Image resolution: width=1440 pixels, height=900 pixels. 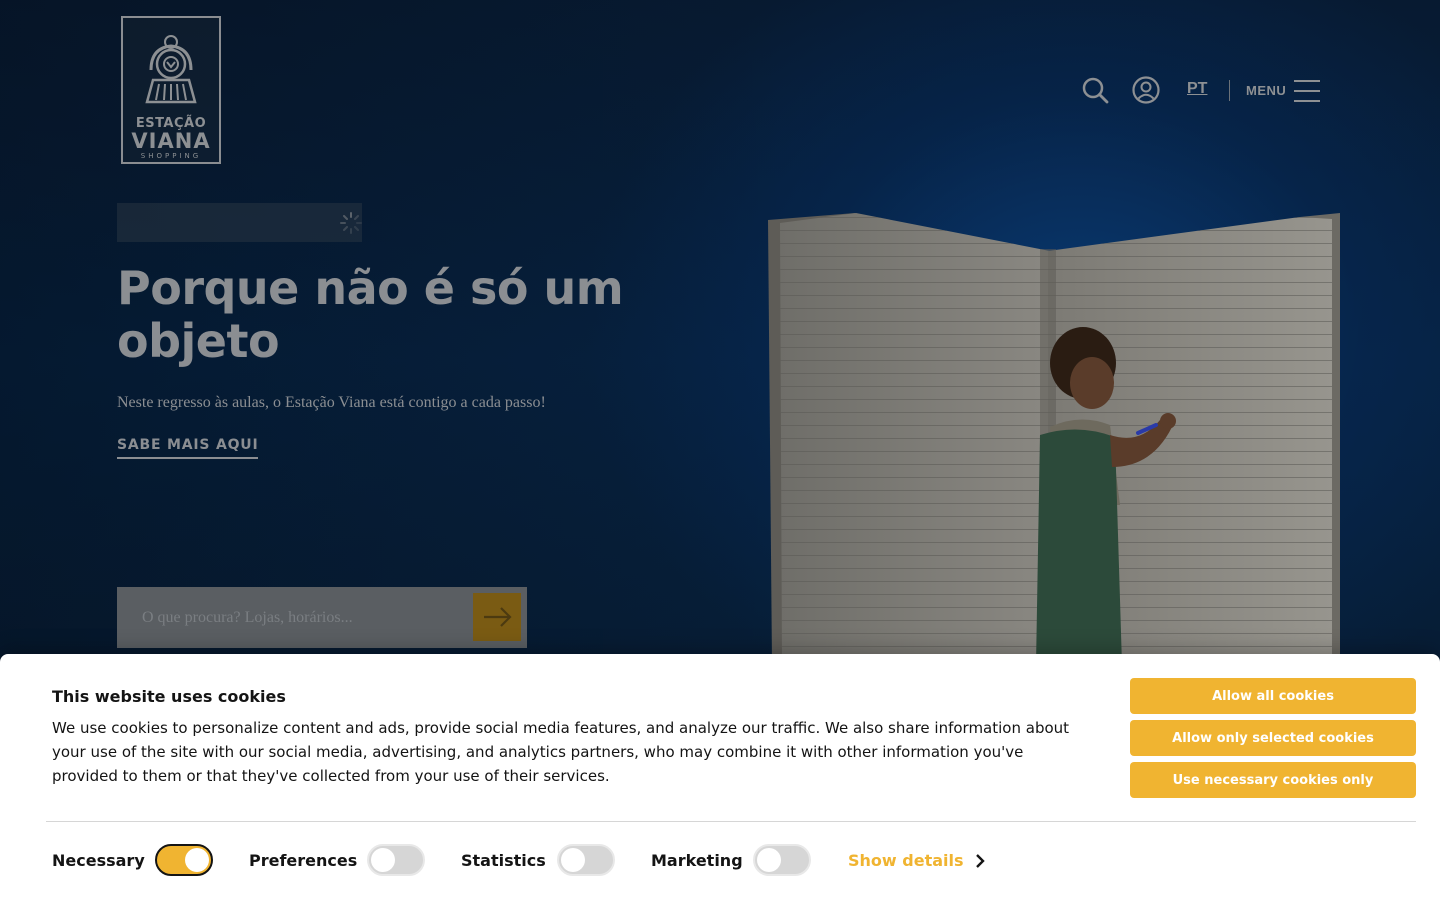 I want to click on consent-label-marketing: Marketing, so click(x=697, y=860).